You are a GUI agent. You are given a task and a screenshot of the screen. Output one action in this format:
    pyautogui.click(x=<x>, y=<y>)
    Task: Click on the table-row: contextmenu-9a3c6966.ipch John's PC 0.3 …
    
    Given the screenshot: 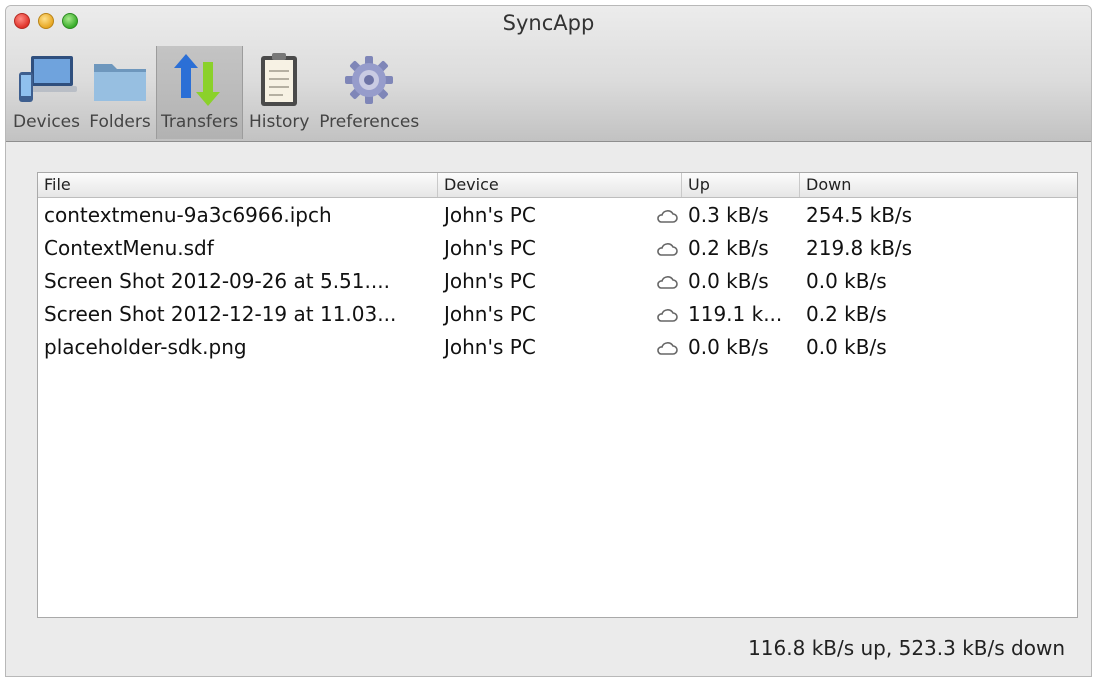 What is the action you would take?
    pyautogui.click(x=557, y=214)
    